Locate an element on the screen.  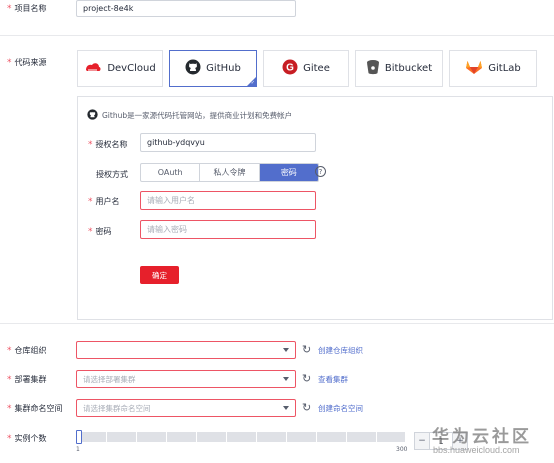
namespace-label: * 集群命名空间 is located at coordinates (35, 408).